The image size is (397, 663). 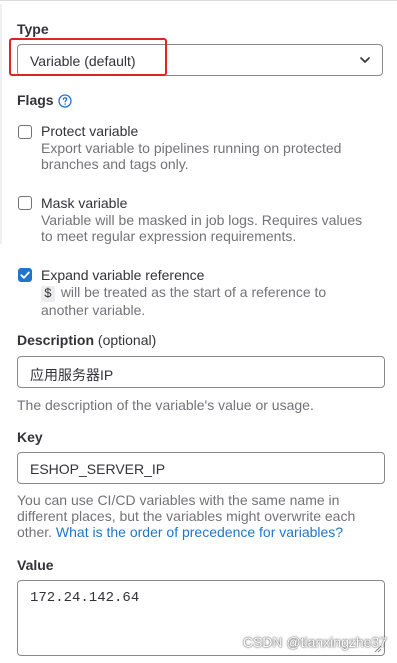 I want to click on description-label-text: Description, so click(x=56, y=340).